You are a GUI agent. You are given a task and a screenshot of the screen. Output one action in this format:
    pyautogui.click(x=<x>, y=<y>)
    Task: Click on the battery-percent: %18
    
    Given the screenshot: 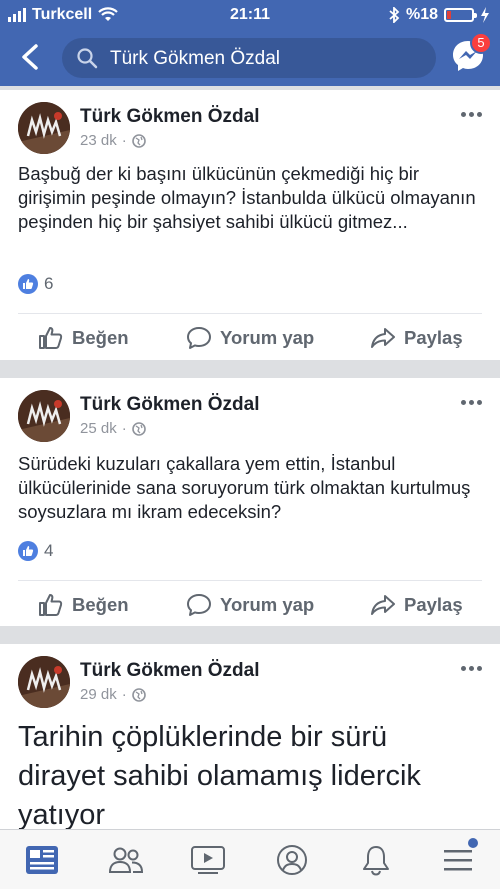 What is the action you would take?
    pyautogui.click(x=421, y=14)
    